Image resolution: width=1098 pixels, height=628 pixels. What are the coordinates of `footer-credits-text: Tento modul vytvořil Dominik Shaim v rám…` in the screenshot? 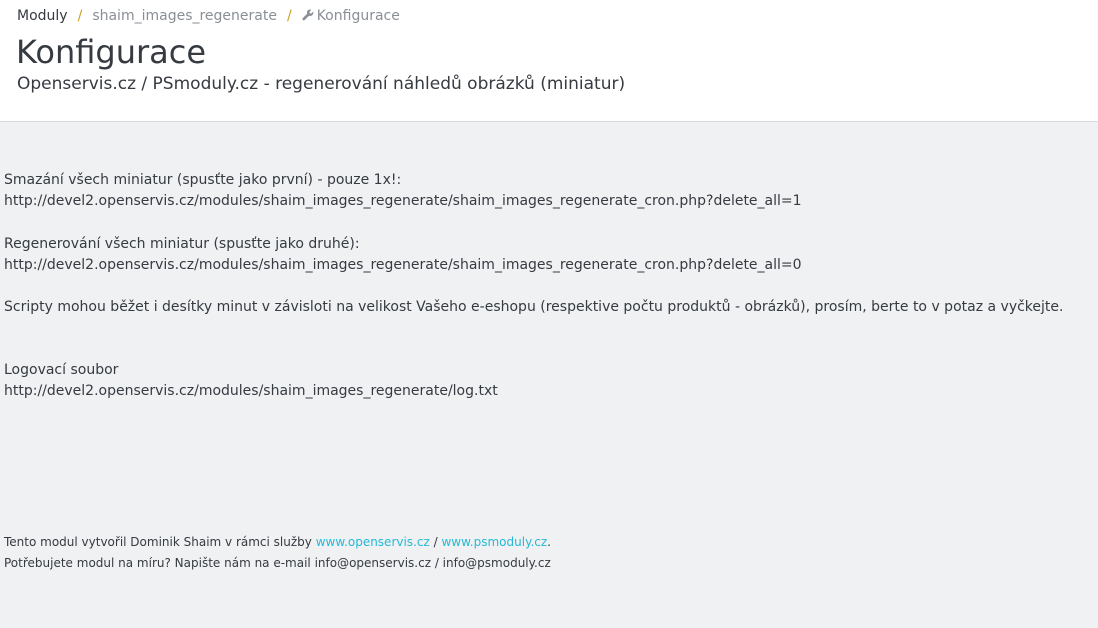 It's located at (160, 542).